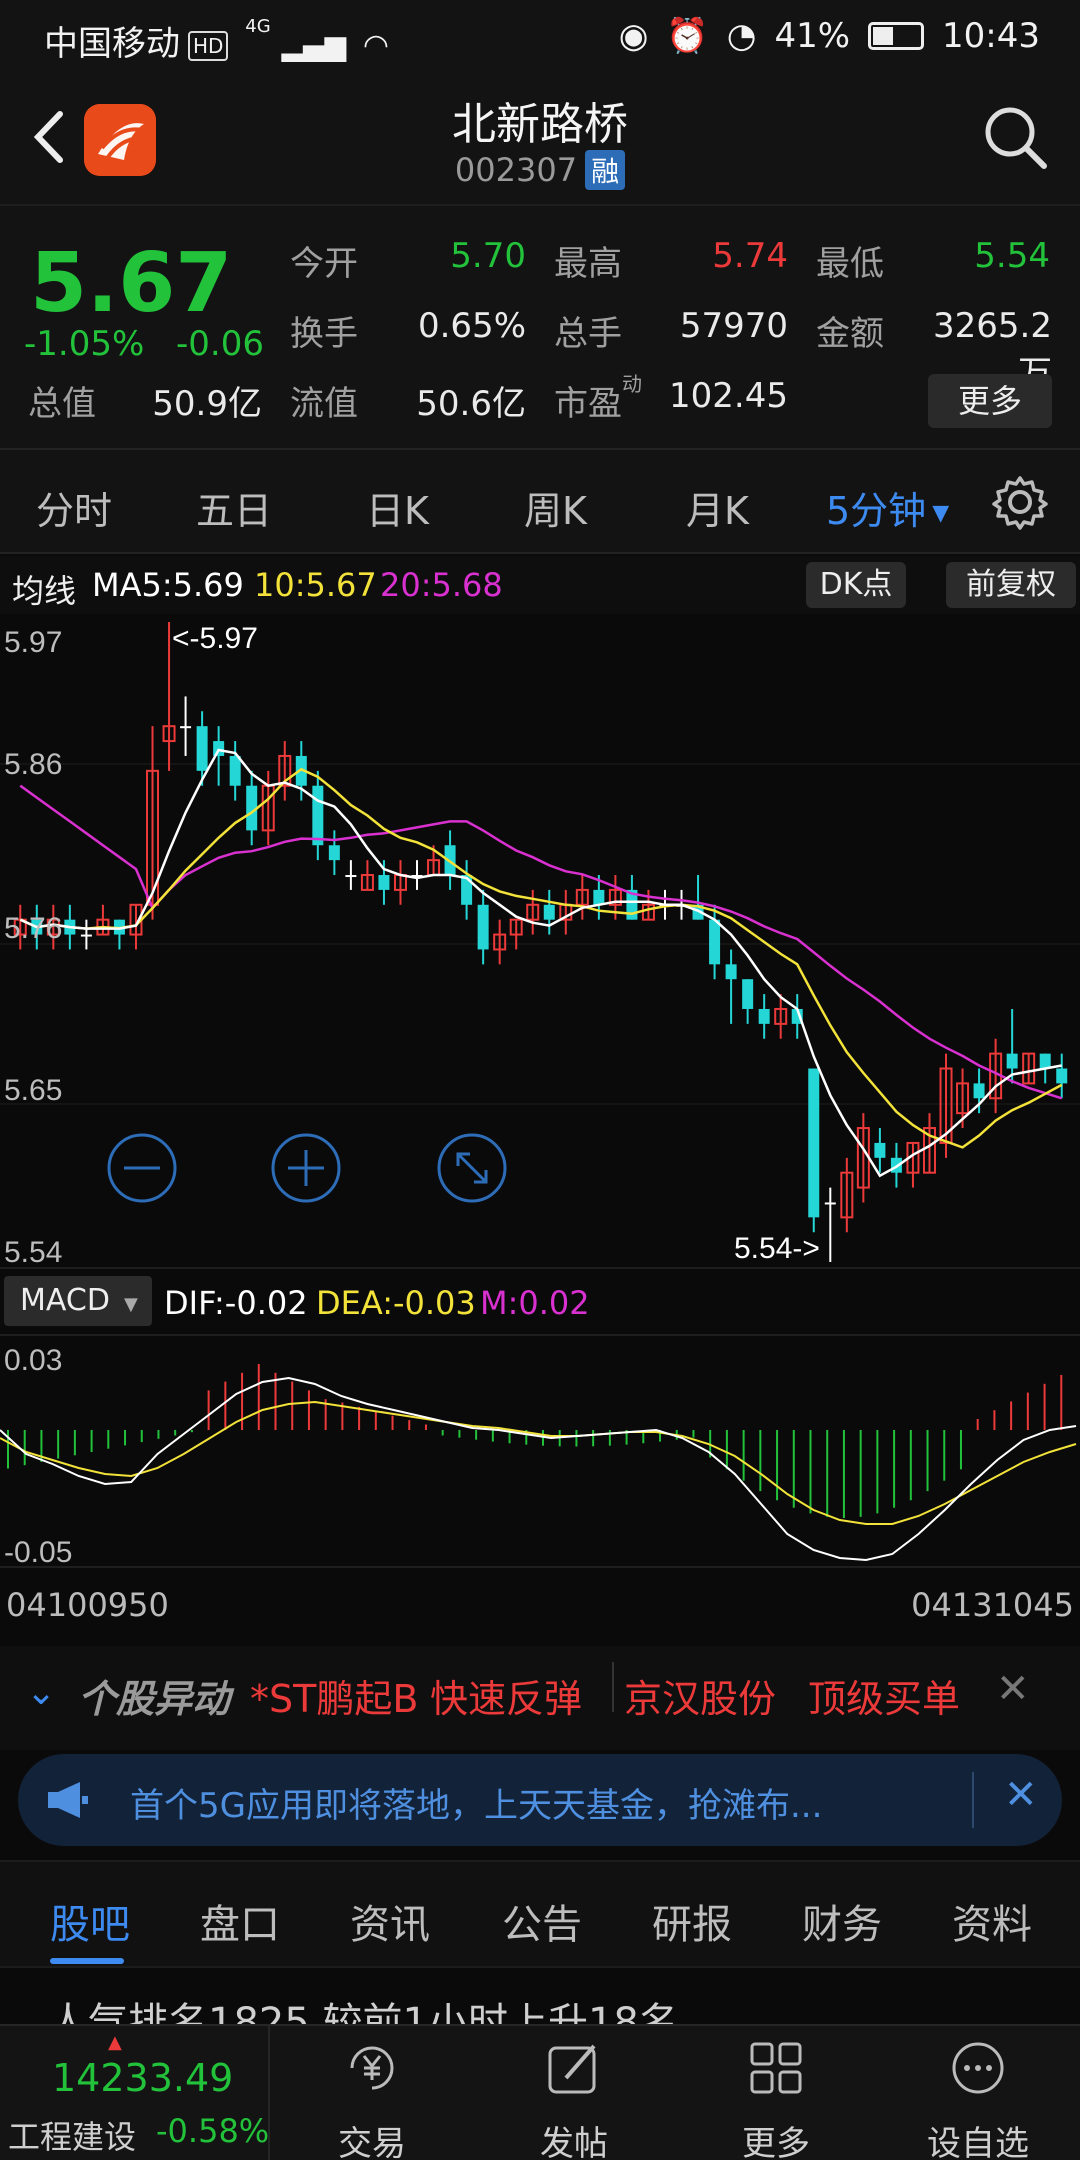 This screenshot has width=1080, height=2160. What do you see at coordinates (776, 2093) in the screenshot?
I see `nav-more: 更多` at bounding box center [776, 2093].